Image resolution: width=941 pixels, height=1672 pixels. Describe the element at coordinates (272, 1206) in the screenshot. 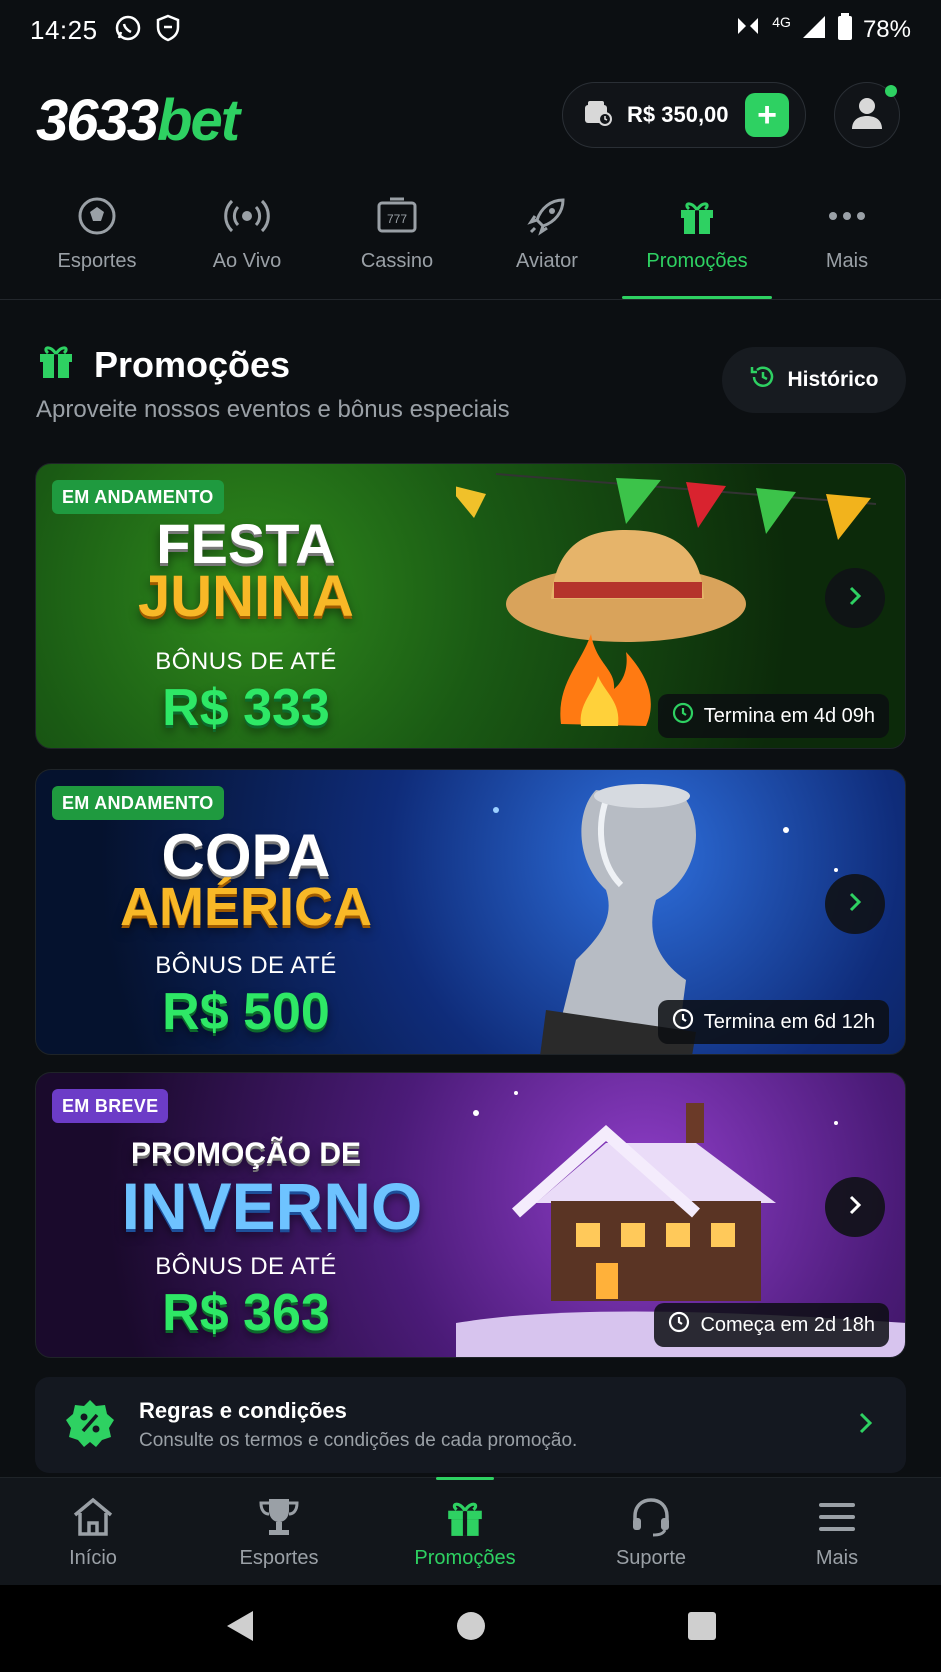

I see `promo-title-line2: INVERNO` at that location.